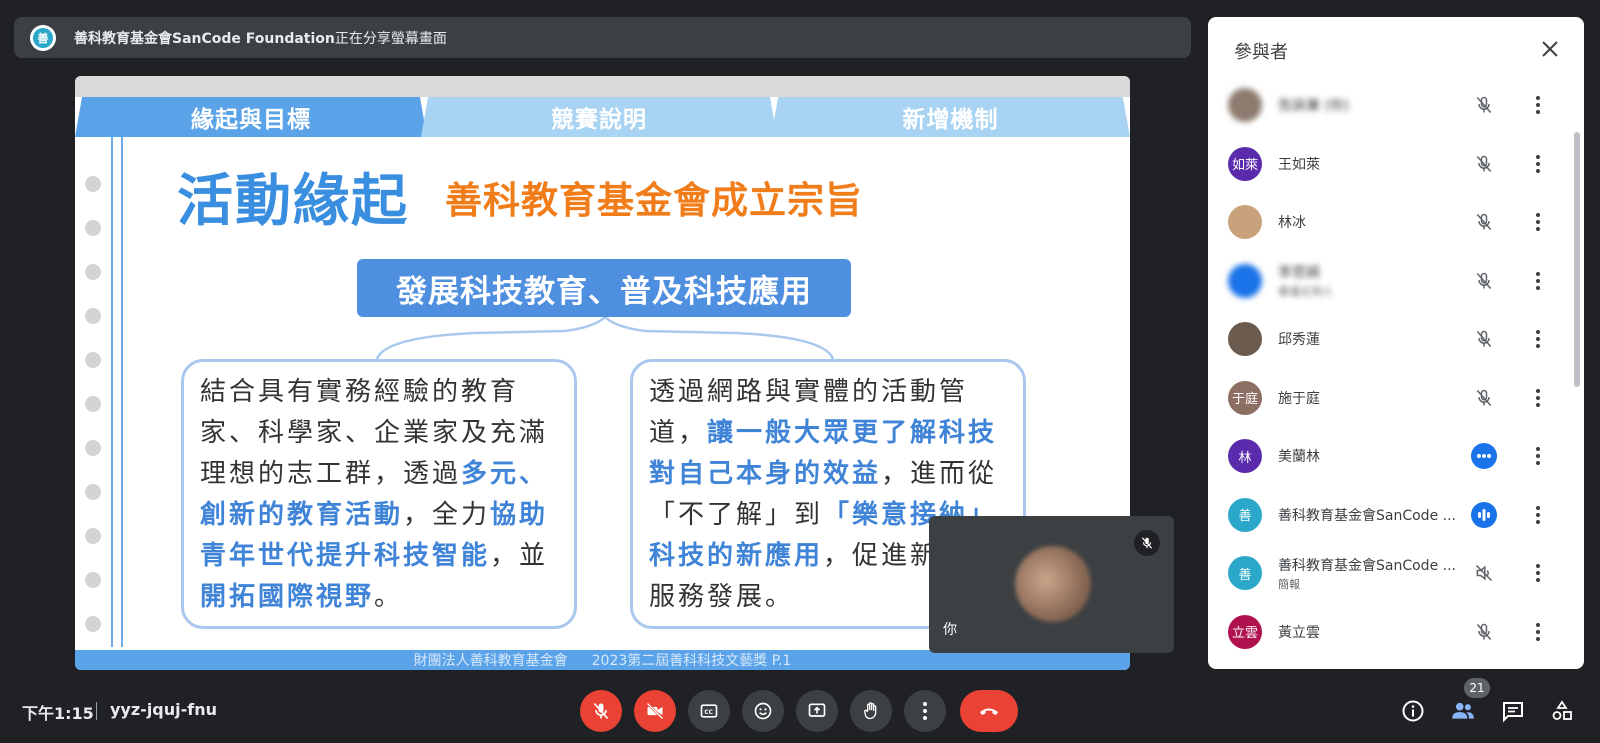  What do you see at coordinates (1396, 398) in the screenshot?
I see `participant-row: 于庭 施于庭` at bounding box center [1396, 398].